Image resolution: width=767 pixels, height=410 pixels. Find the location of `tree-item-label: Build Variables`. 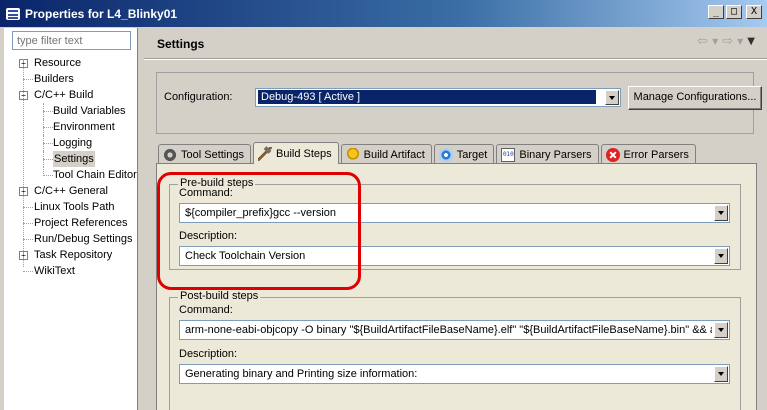

tree-item-label: Build Variables is located at coordinates (89, 111).